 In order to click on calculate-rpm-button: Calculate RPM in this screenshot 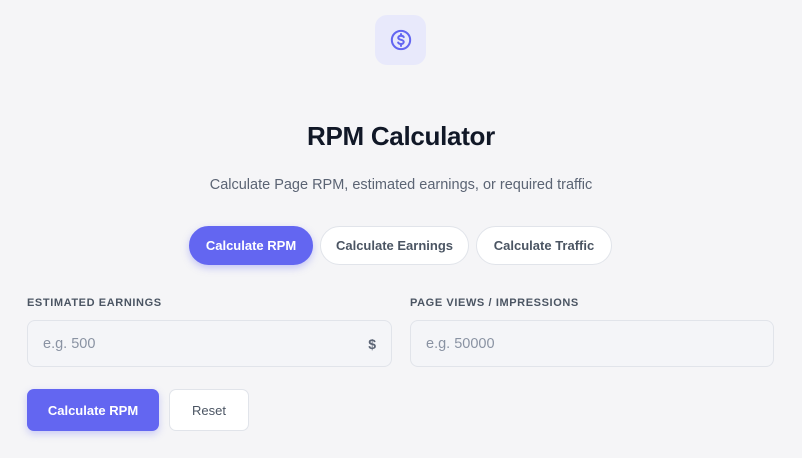, I will do `click(93, 410)`.